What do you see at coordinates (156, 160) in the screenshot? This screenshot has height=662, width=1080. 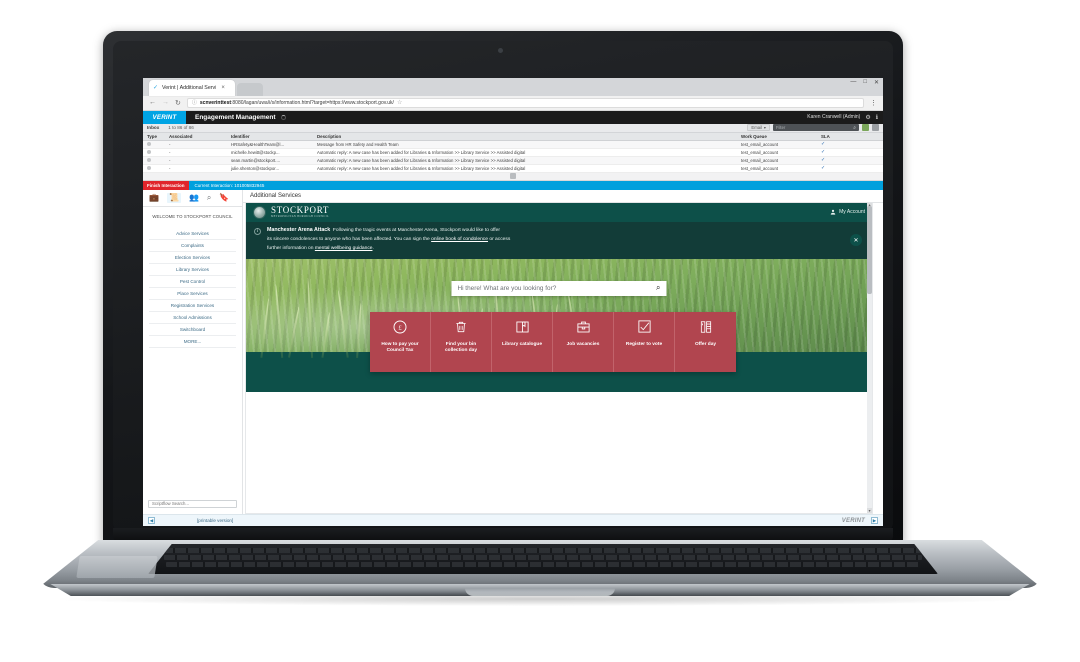 I see `row-type` at bounding box center [156, 160].